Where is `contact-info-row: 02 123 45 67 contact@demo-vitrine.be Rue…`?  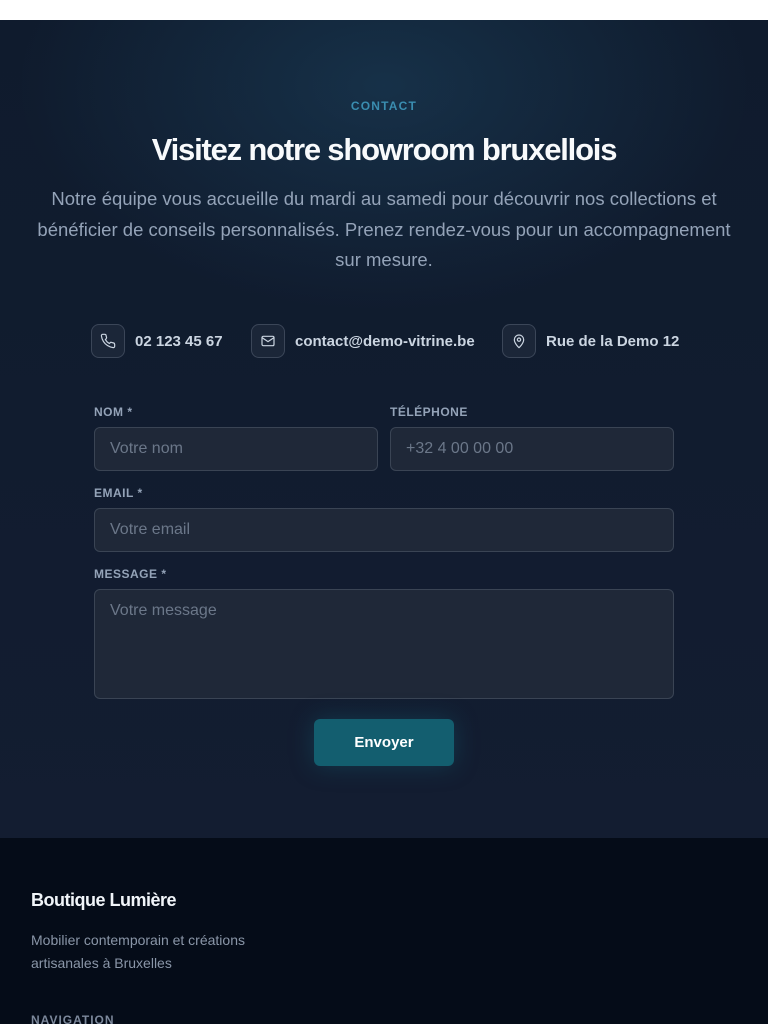
contact-info-row: 02 123 45 67 contact@demo-vitrine.be Rue… is located at coordinates (384, 341).